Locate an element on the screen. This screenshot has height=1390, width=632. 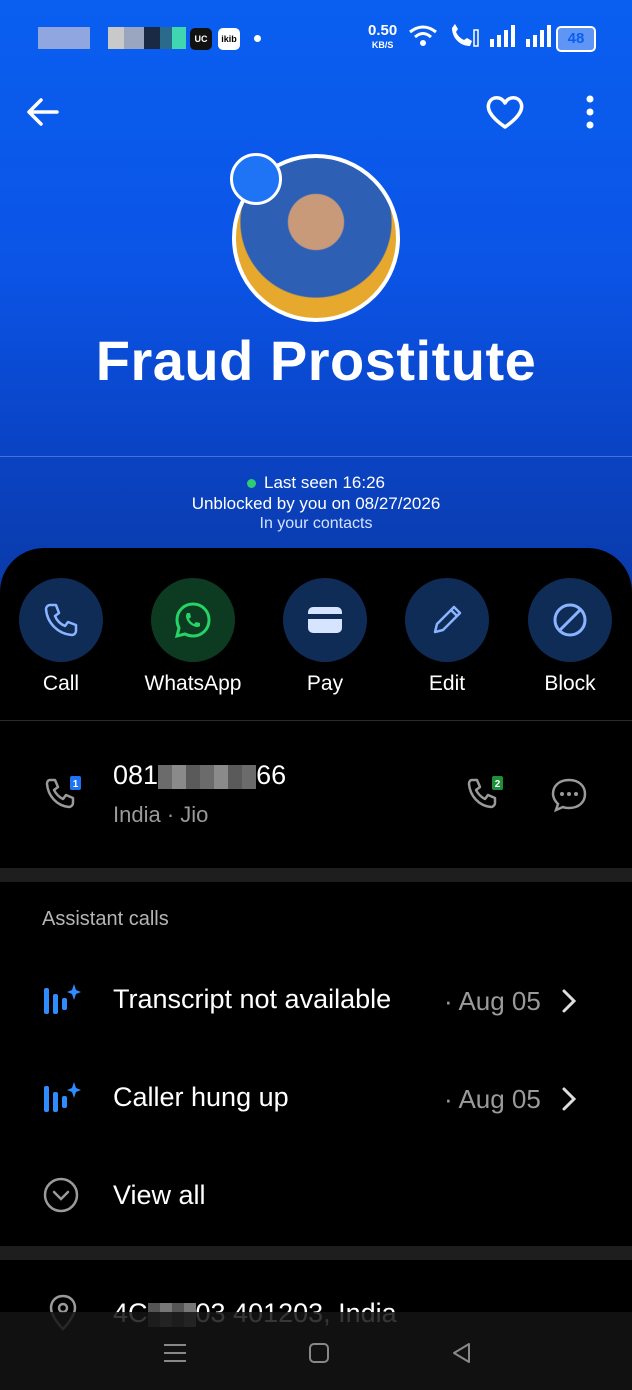
unblocked-status: Unblocked by you on 08/27/2026 is located at coordinates (316, 503).